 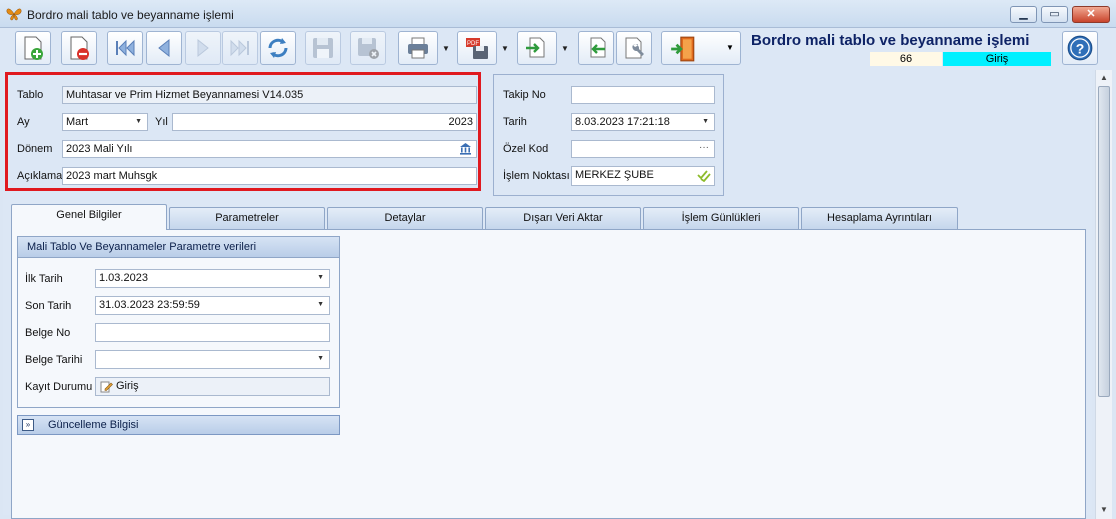 What do you see at coordinates (243, 131) in the screenshot?
I see `highlight-frame` at bounding box center [243, 131].